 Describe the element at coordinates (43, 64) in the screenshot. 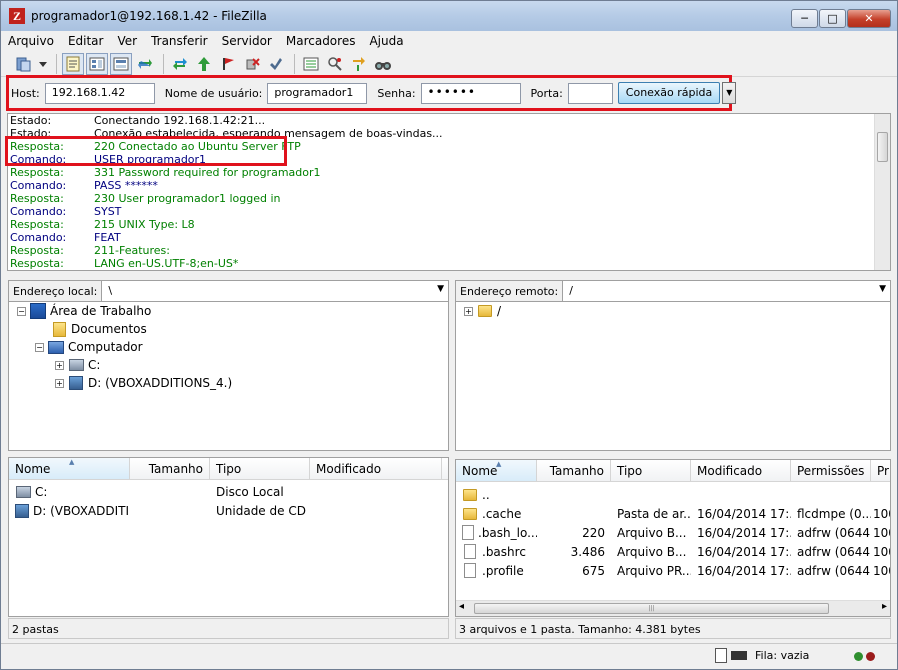

I see `dropdown-arrow-icon` at that location.